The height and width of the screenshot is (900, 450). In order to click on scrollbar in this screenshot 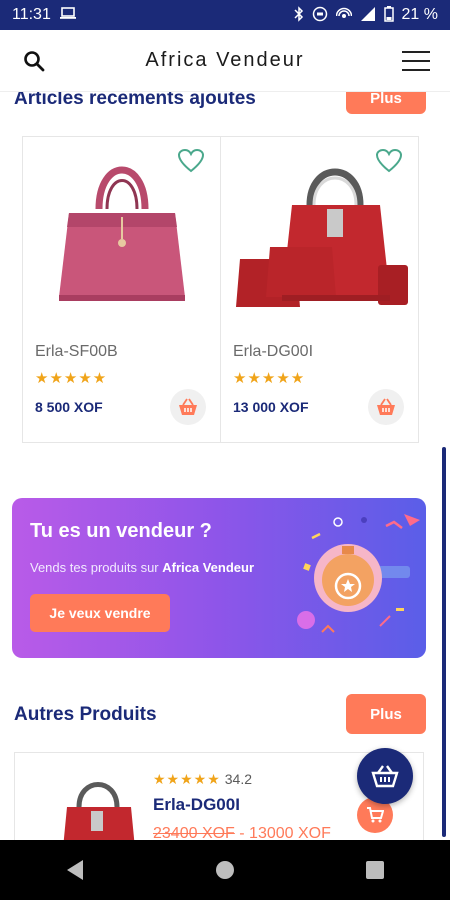, I will do `click(444, 642)`.